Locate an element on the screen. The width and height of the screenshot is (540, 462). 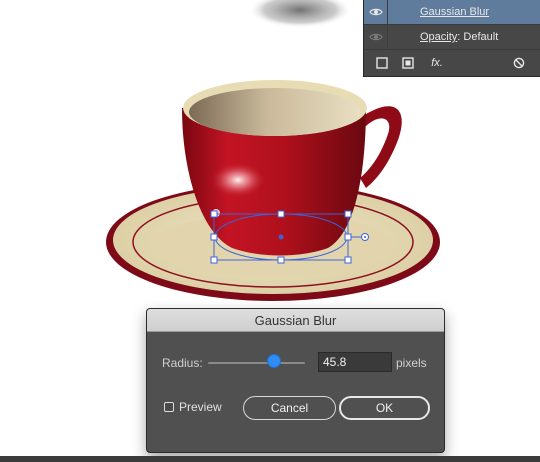
dialog-titlebar: Gaussian Blur is located at coordinates (295, 320).